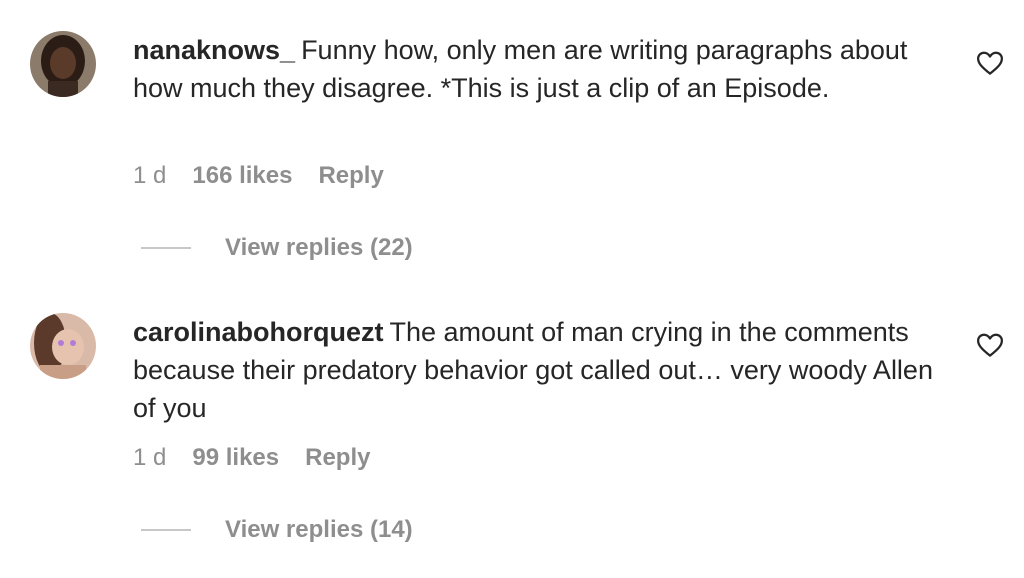  I want to click on likes-count: 99 likes, so click(235, 458).